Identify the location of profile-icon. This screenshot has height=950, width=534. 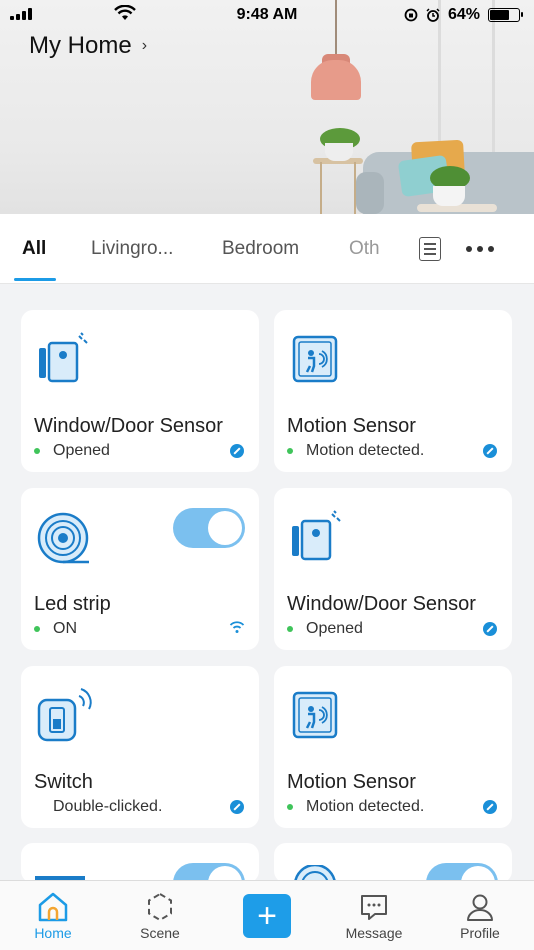
(480, 907).